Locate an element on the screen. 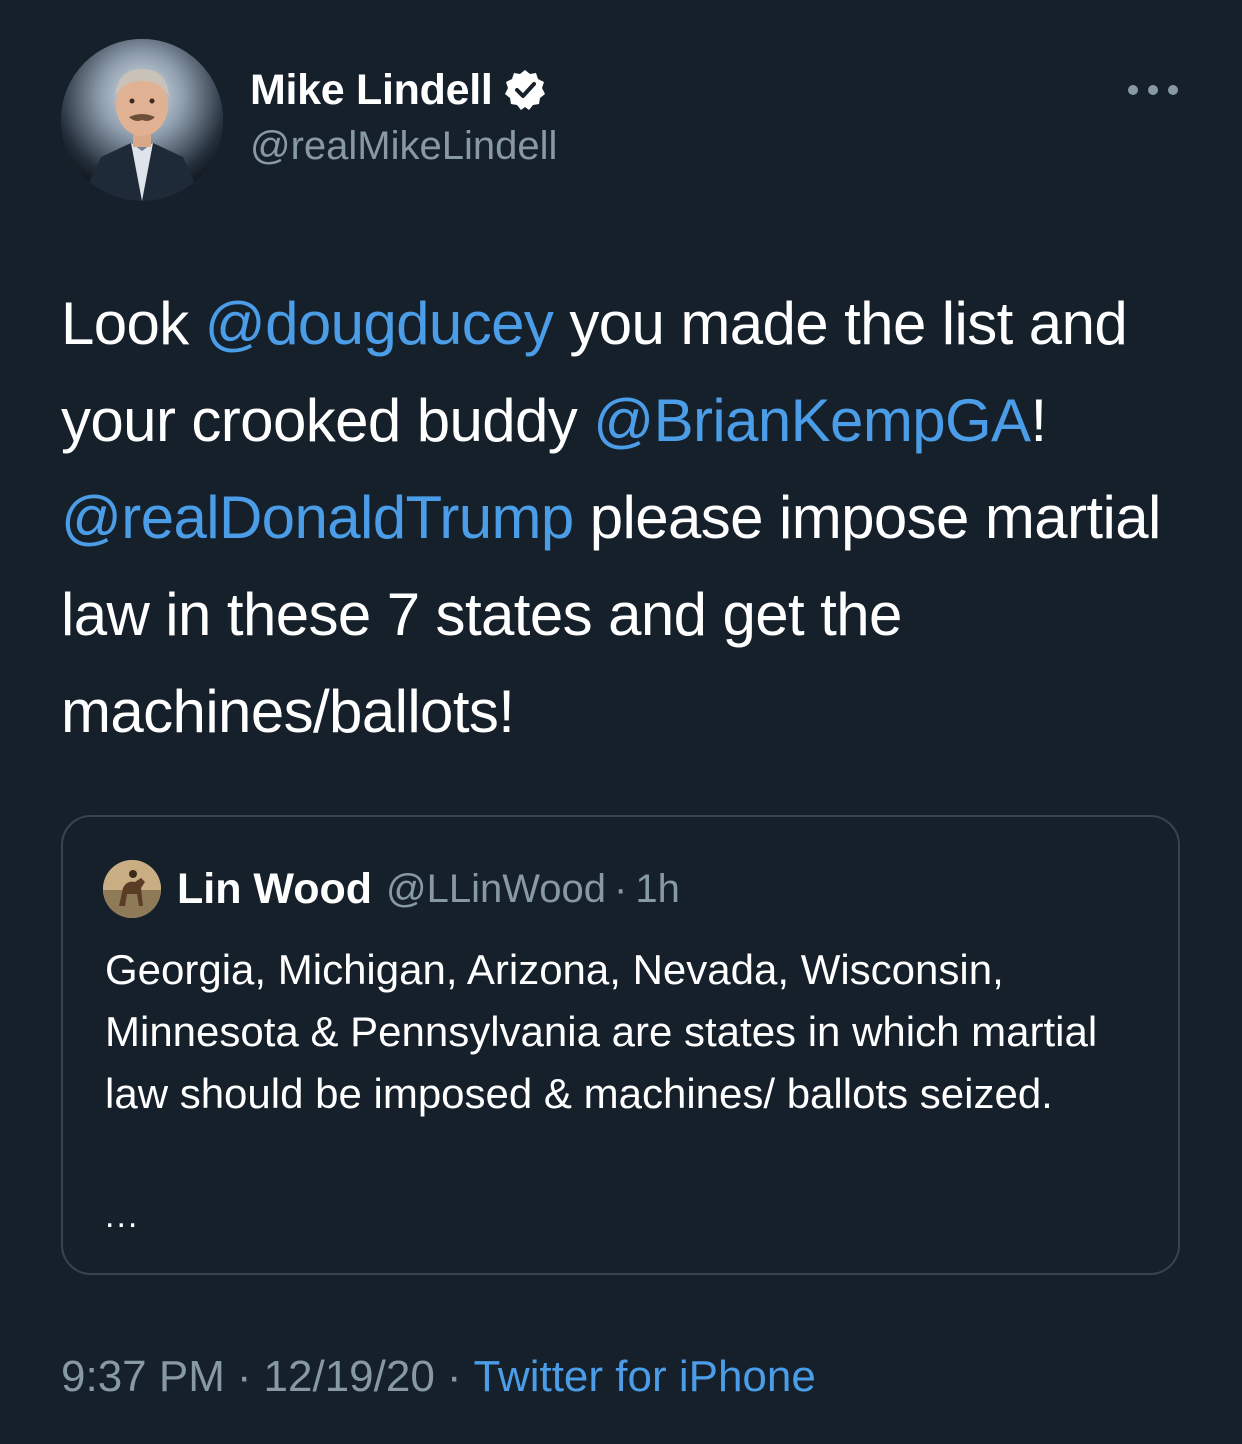 The width and height of the screenshot is (1242, 1444). quoted-author-avatar is located at coordinates (132, 889).